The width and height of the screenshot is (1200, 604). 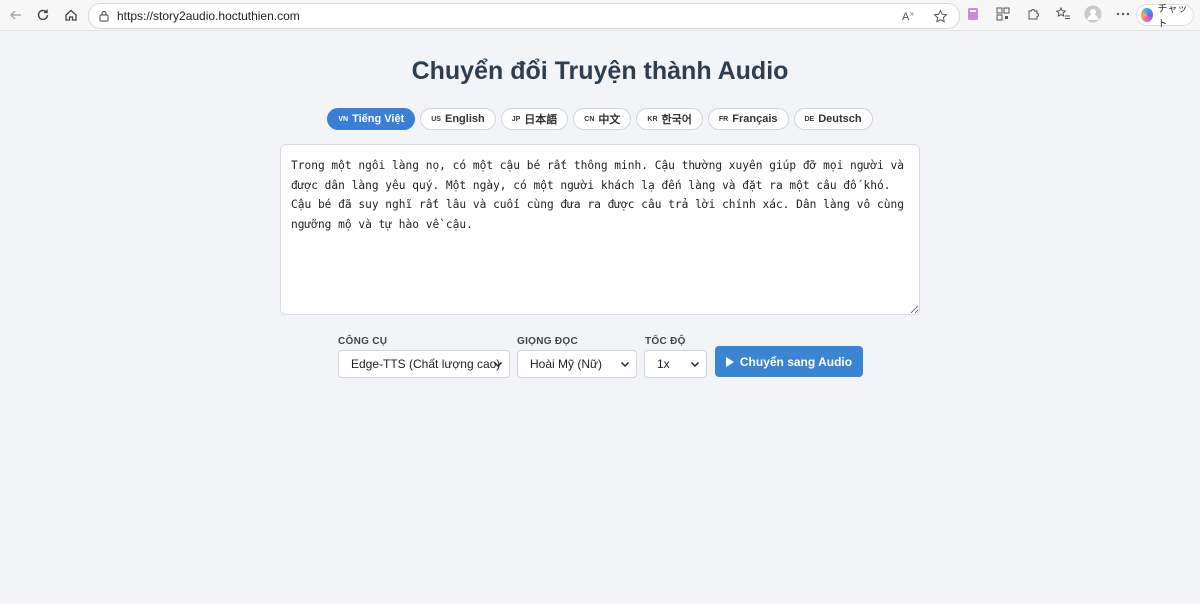 I want to click on lang-button-de: DE Deutsch, so click(x=833, y=119).